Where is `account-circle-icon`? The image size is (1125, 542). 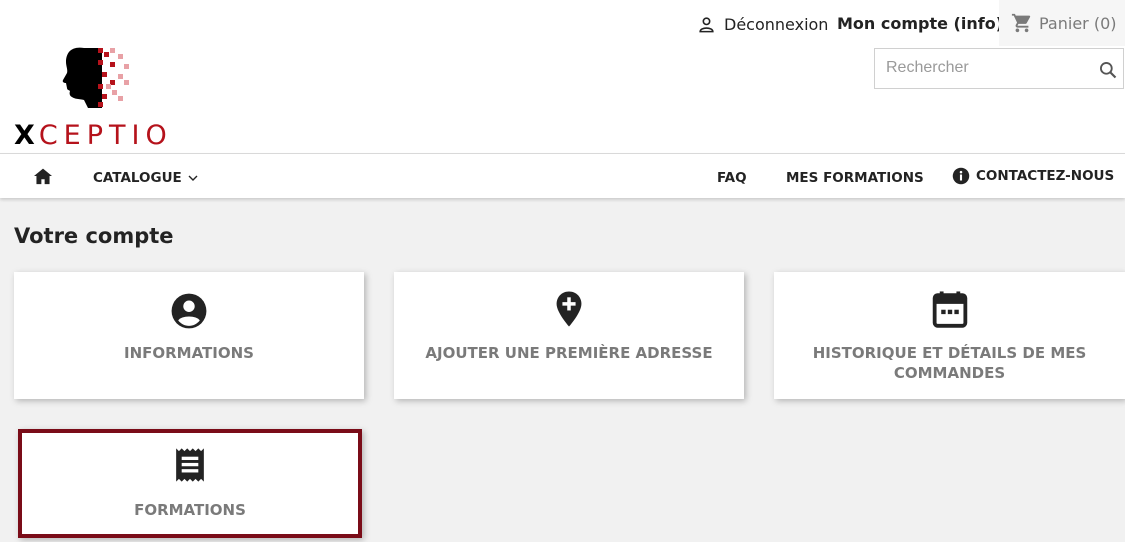 account-circle-icon is located at coordinates (189, 311).